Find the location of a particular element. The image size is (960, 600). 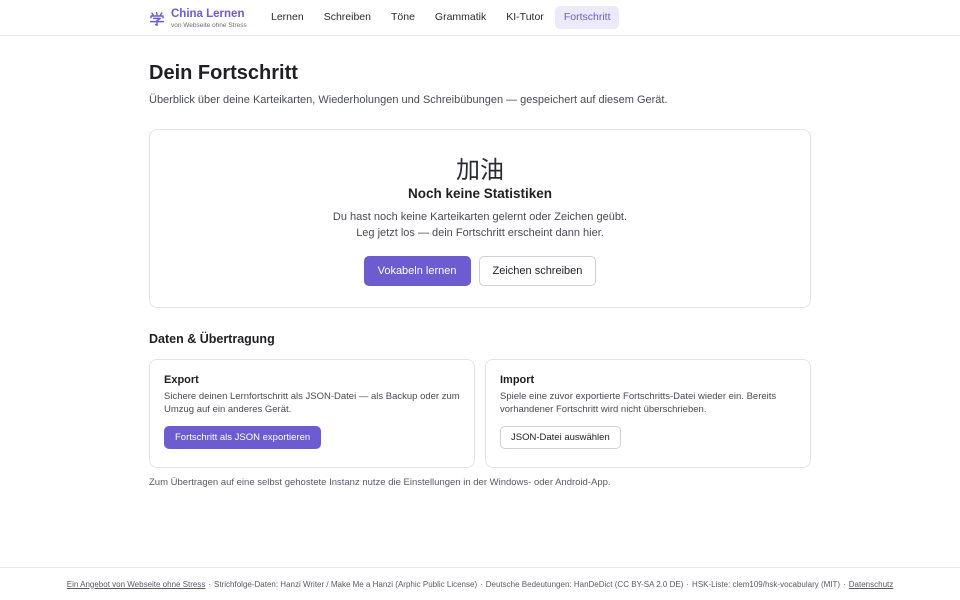

empty-state-actions: Vokabeln lernen Zeichen schreiben is located at coordinates (480, 271).